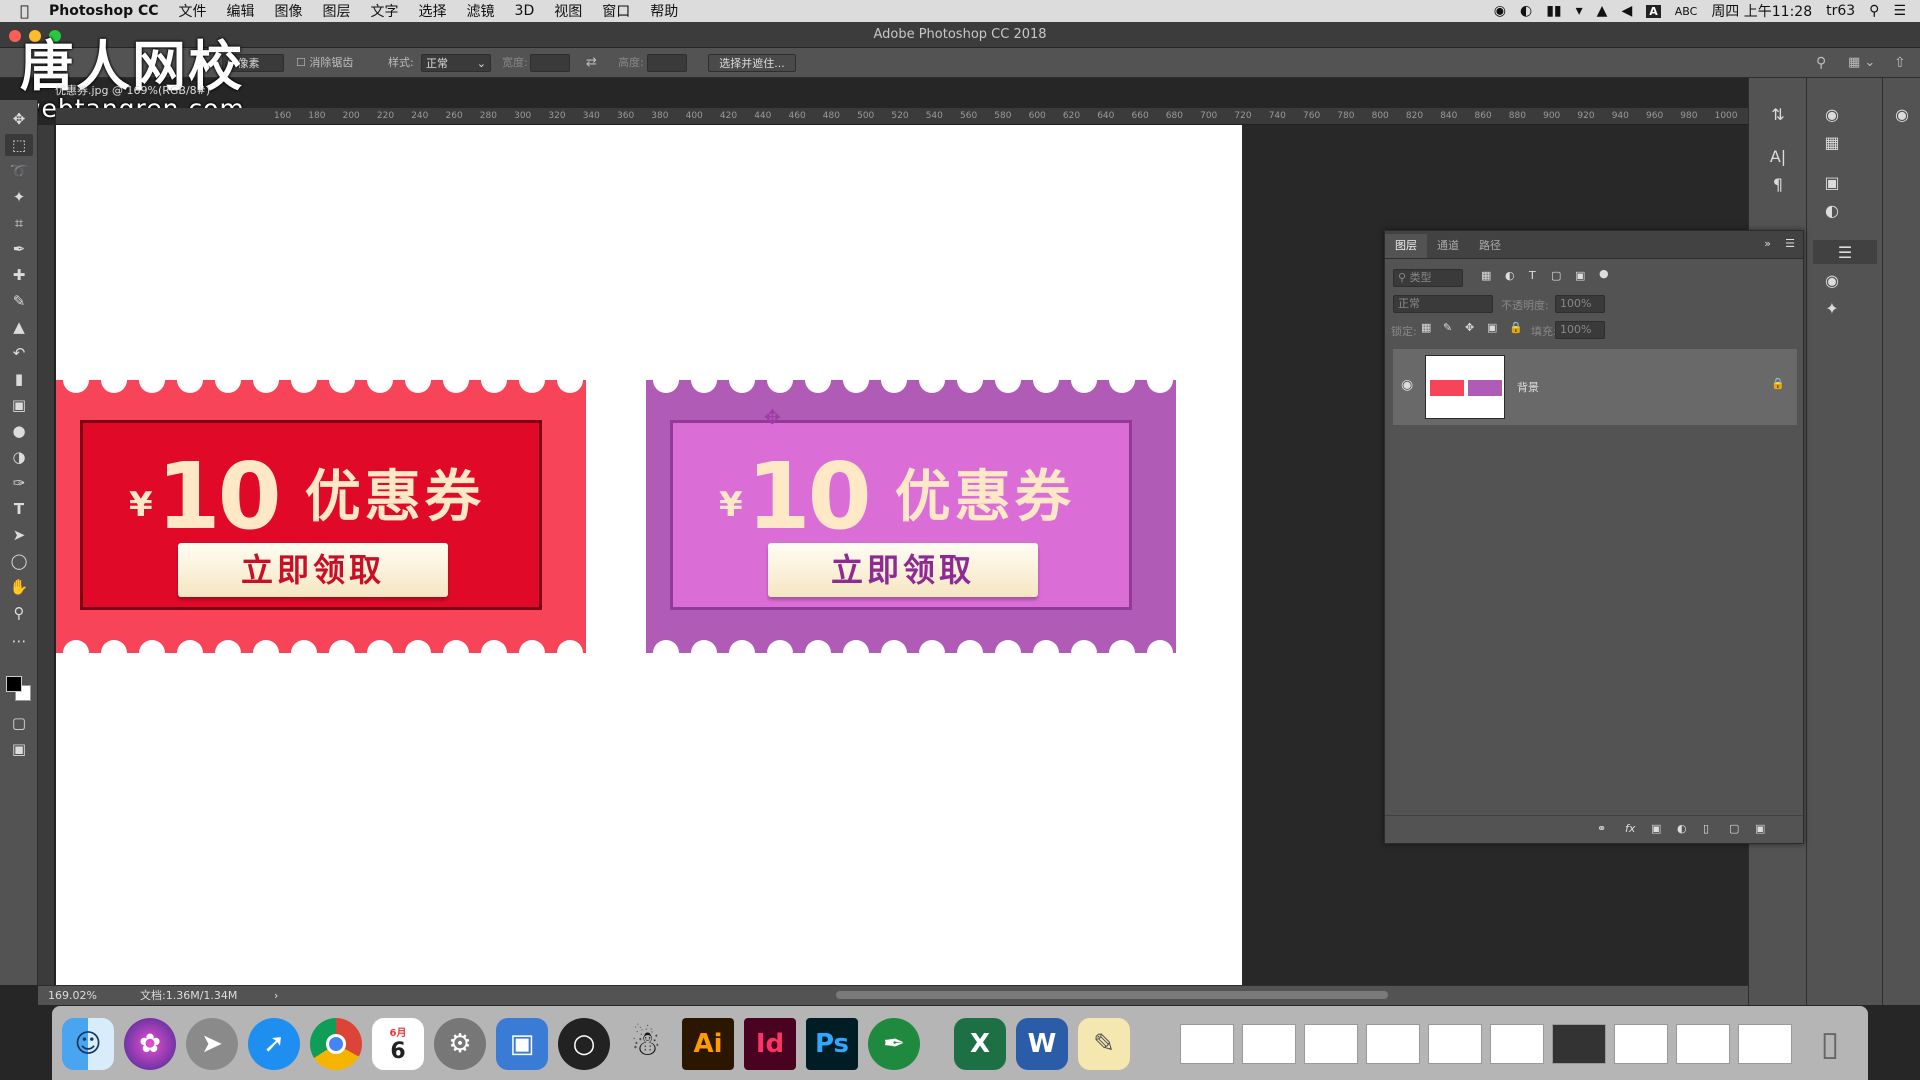 The width and height of the screenshot is (1920, 1080). Describe the element at coordinates (1602, 11) in the screenshot. I see `airplay-icon: ▲` at that location.